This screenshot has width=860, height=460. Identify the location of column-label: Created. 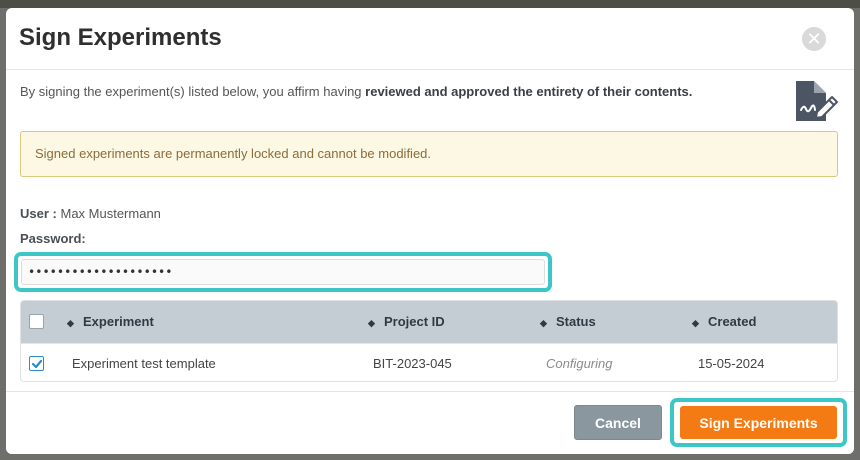
(732, 321).